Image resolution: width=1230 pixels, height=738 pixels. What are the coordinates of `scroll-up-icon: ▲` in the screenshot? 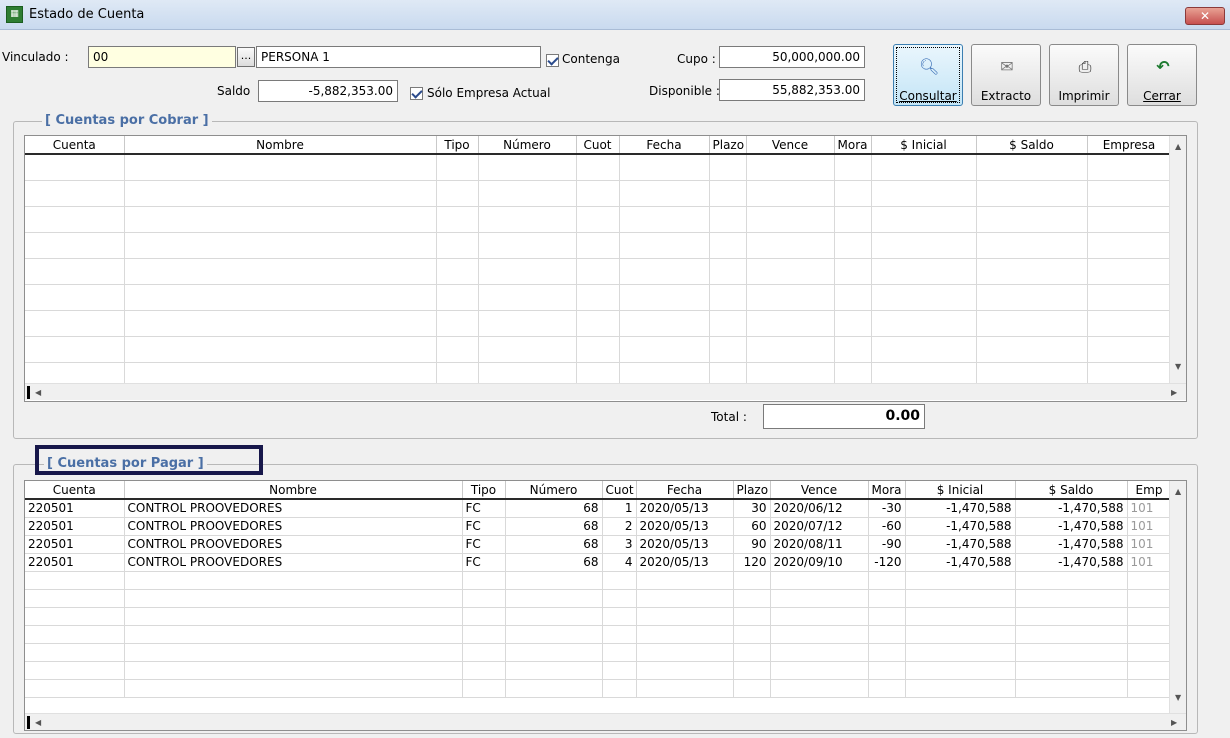 It's located at (1178, 146).